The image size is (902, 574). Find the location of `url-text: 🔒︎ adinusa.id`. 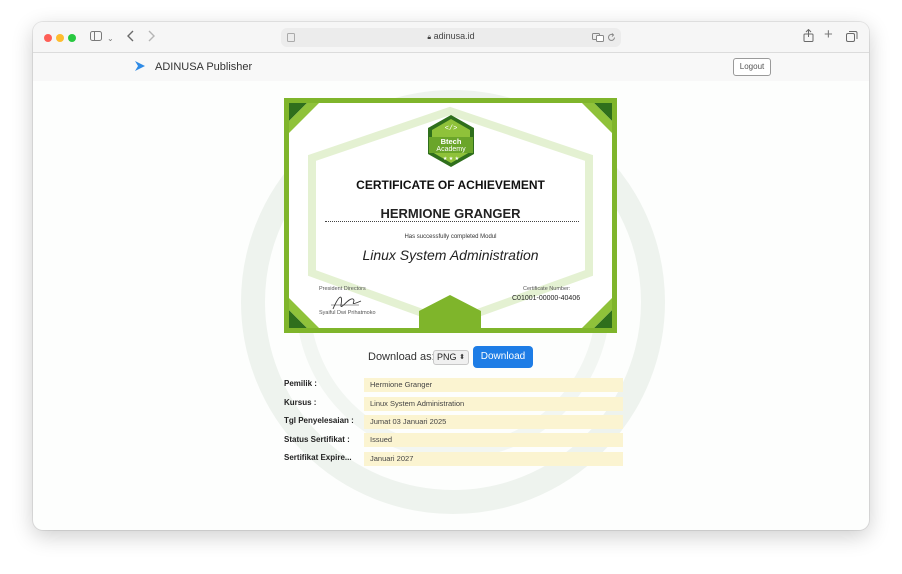

url-text: 🔒︎ adinusa.id is located at coordinates (451, 36).